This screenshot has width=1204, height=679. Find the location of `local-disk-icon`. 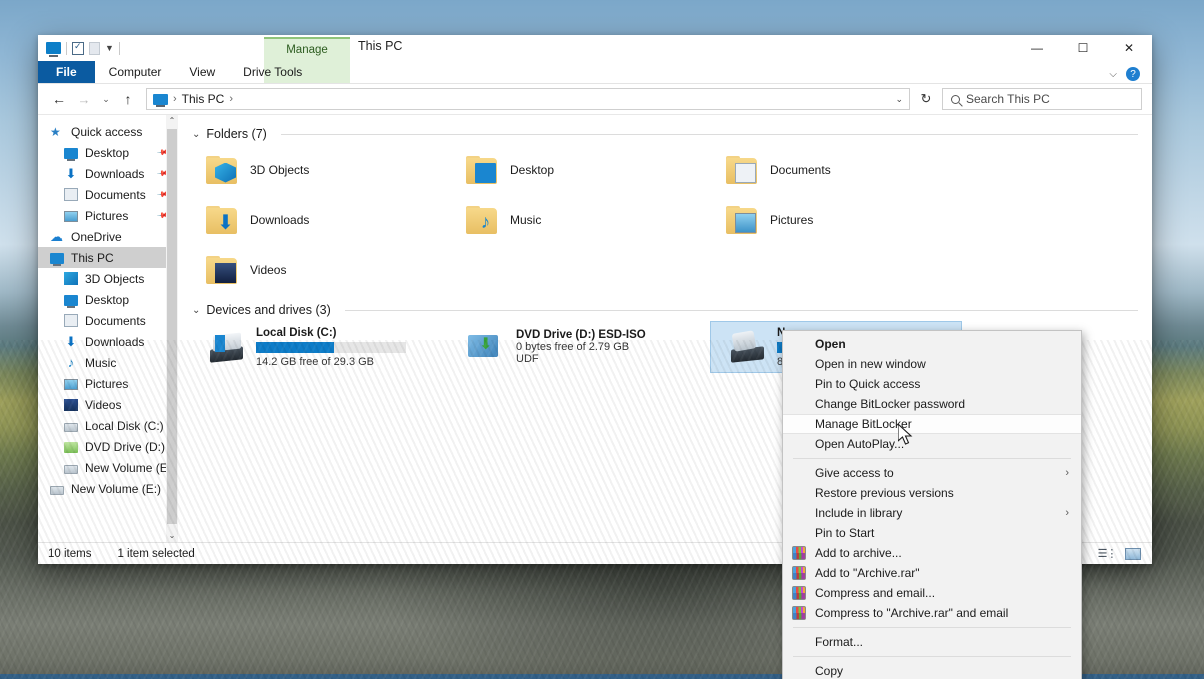

local-disk-icon is located at coordinates (226, 347).